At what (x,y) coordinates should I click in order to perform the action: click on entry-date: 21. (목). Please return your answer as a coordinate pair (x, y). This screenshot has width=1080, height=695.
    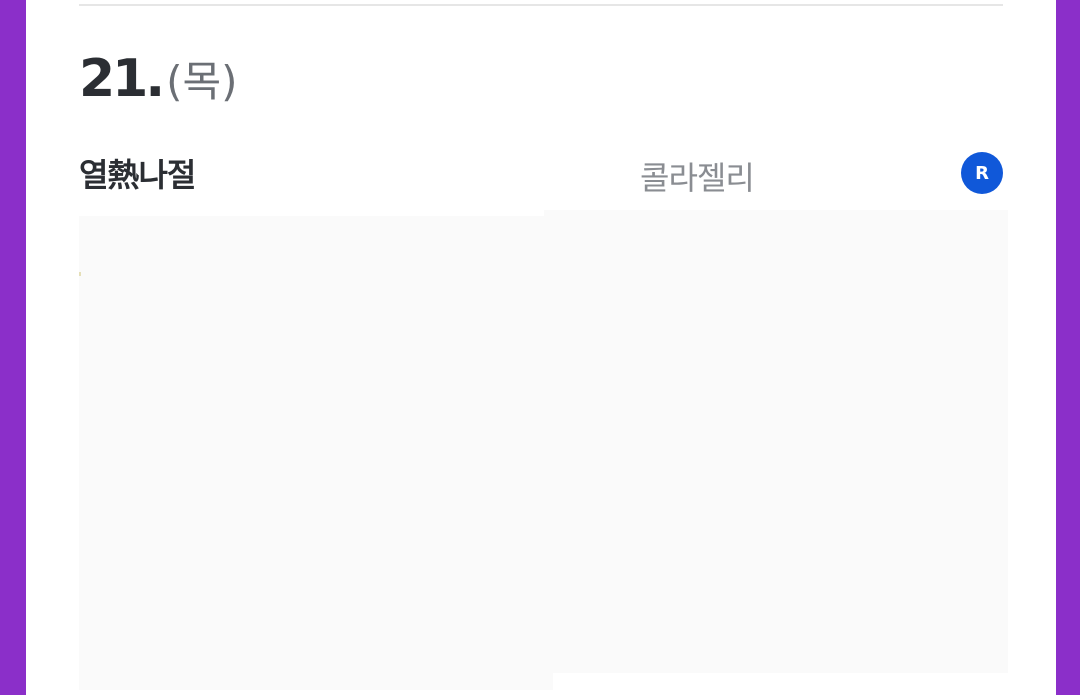
    Looking at the image, I should click on (158, 78).